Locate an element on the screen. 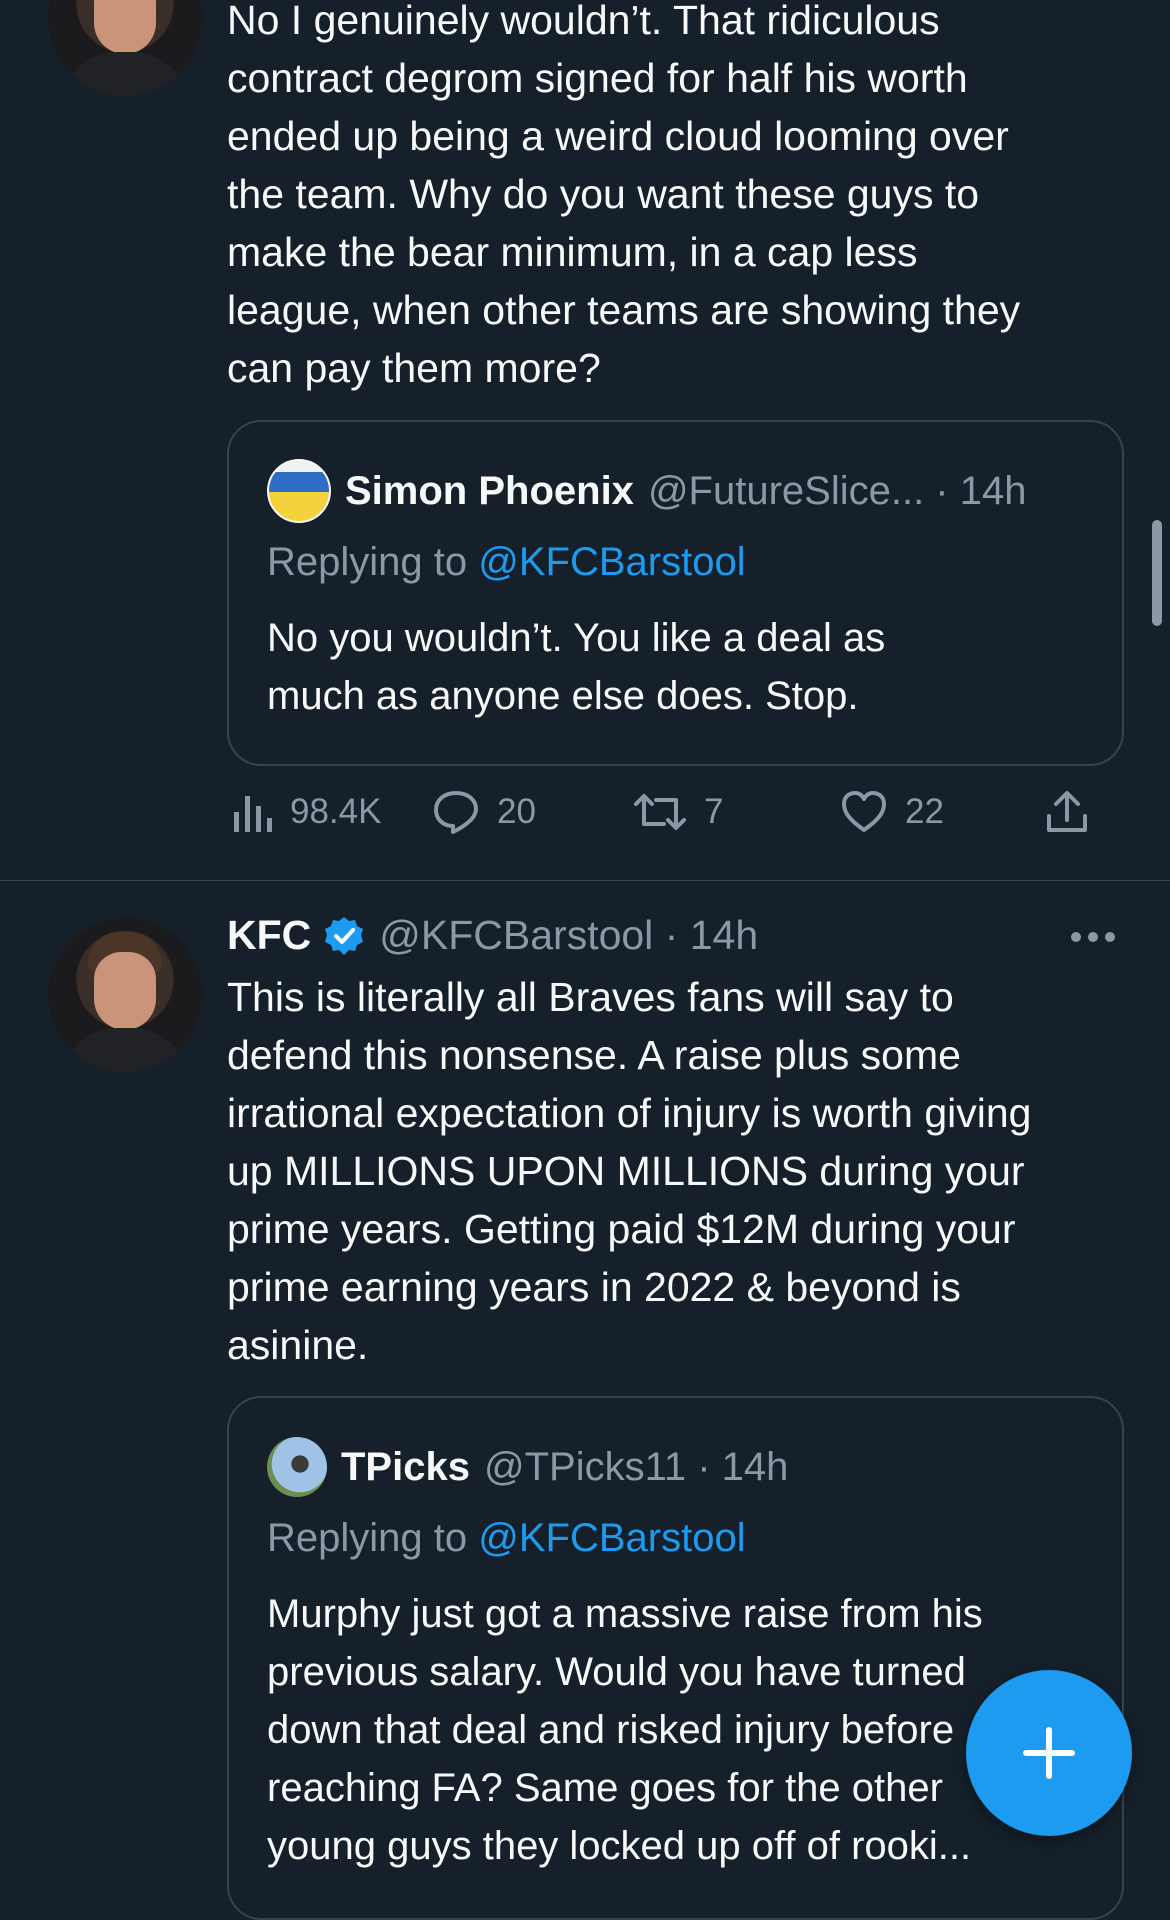  quoted-author-handle: @TPicks11 · 14h is located at coordinates (636, 1466).